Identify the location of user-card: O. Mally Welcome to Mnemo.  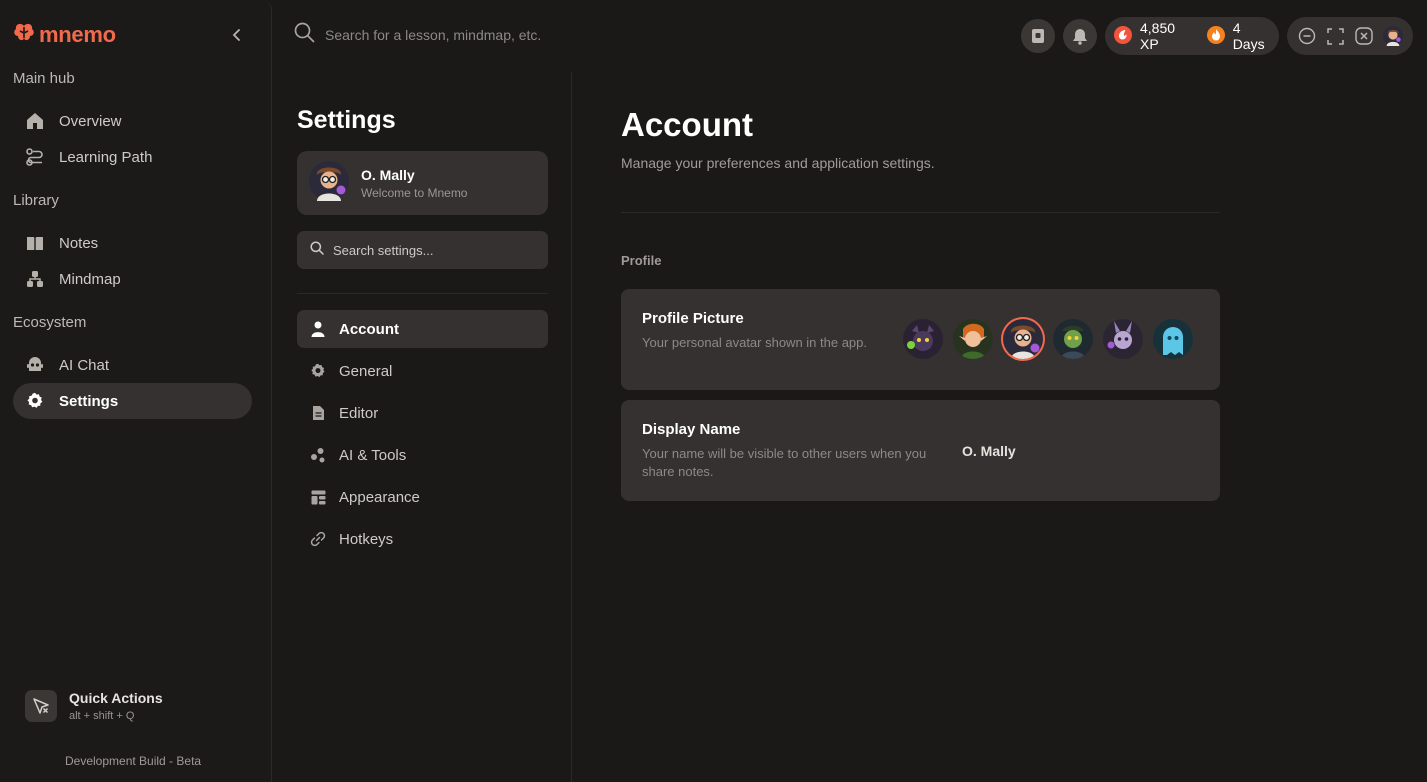
(422, 183).